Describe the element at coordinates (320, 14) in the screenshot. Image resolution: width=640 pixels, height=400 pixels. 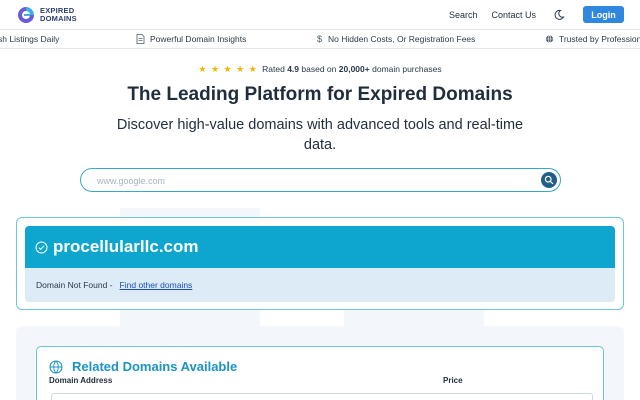
I see `top-header: EXPIRED DOMAINS Search Contact Us Login` at that location.